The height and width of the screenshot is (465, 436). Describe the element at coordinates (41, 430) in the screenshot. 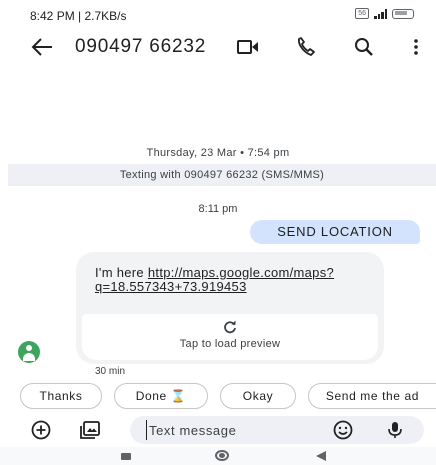

I see `add-circle-icon` at that location.